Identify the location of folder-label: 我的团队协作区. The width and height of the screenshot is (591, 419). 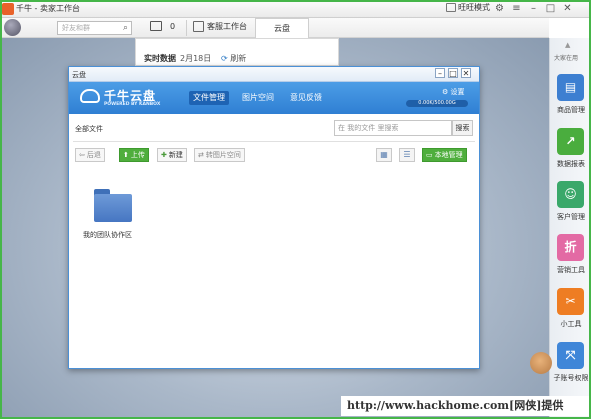
(107, 235).